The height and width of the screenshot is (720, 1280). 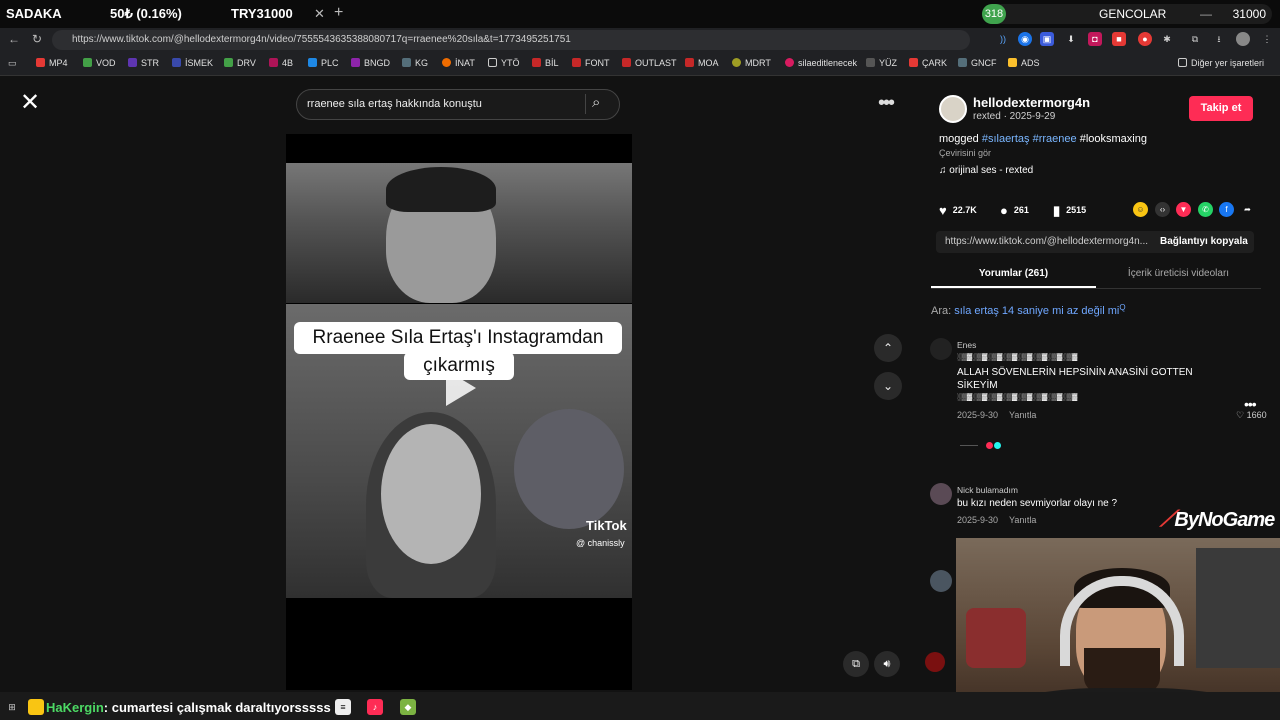 I want to click on extension-icon: ●, so click(x=1145, y=39).